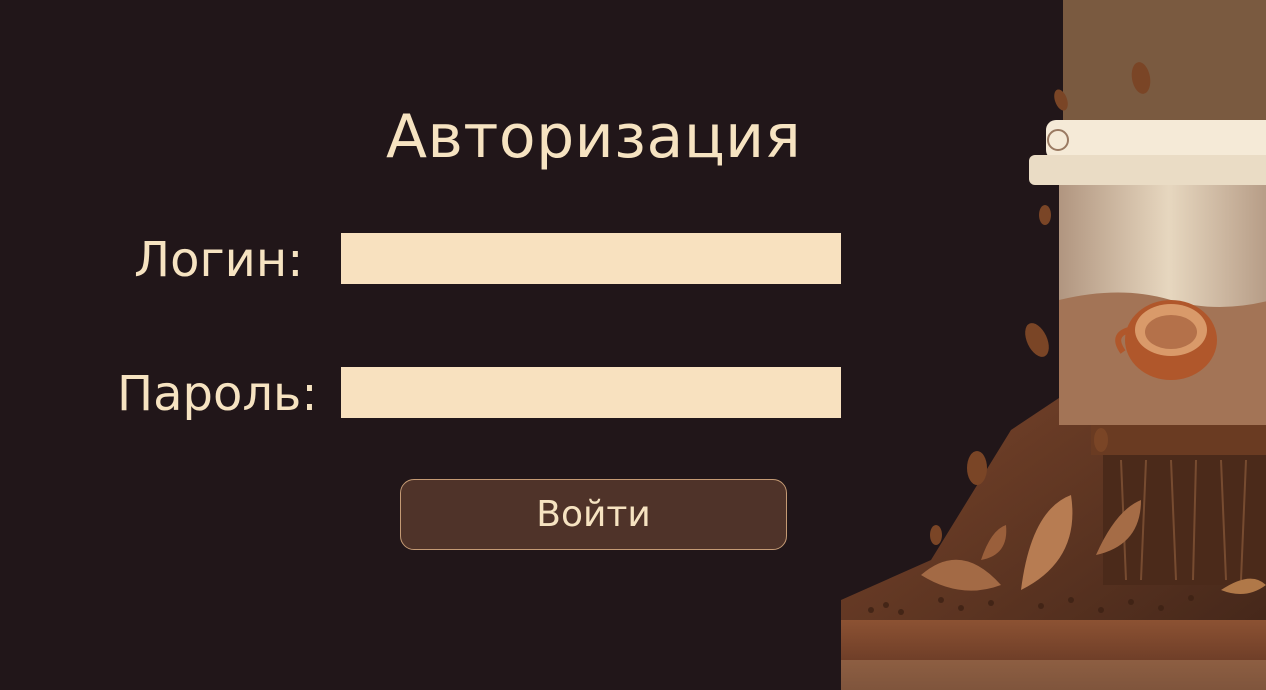 This screenshot has width=1266, height=690. What do you see at coordinates (219, 260) in the screenshot?
I see `login-label: Логин:` at bounding box center [219, 260].